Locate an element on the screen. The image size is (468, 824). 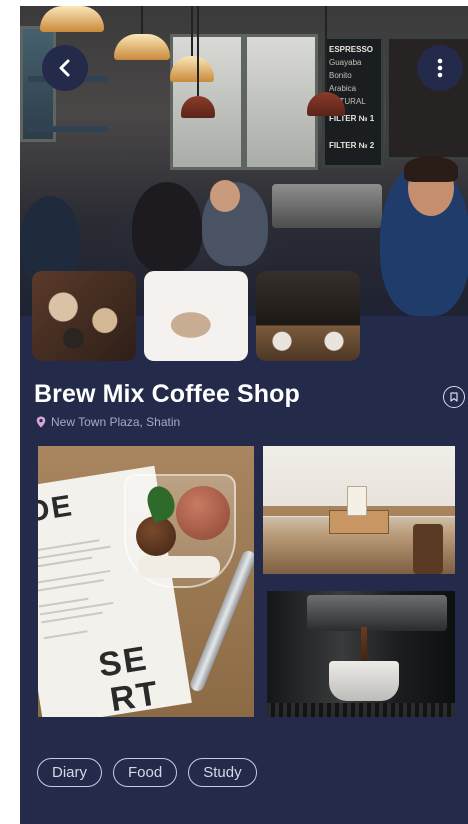
menu-letters: RT is located at coordinates (135, 695).